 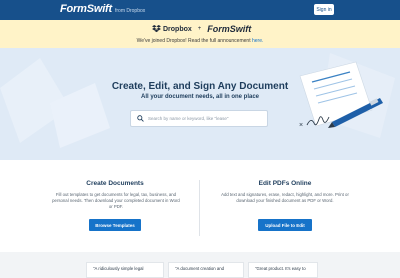 I want to click on plus-sign: +, so click(x=199, y=29).